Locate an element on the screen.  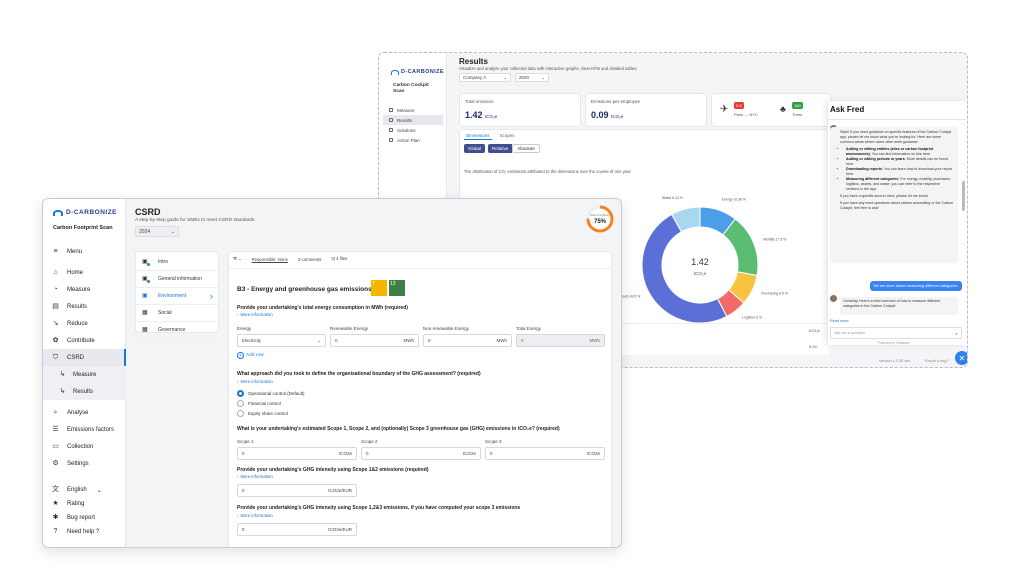
nav-label: Contribute is located at coordinates (81, 340).